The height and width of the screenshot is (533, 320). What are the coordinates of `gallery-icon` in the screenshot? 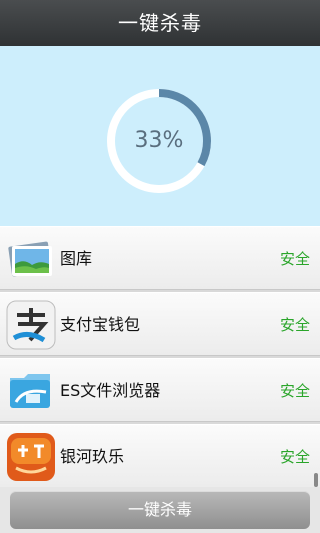 It's located at (30, 259).